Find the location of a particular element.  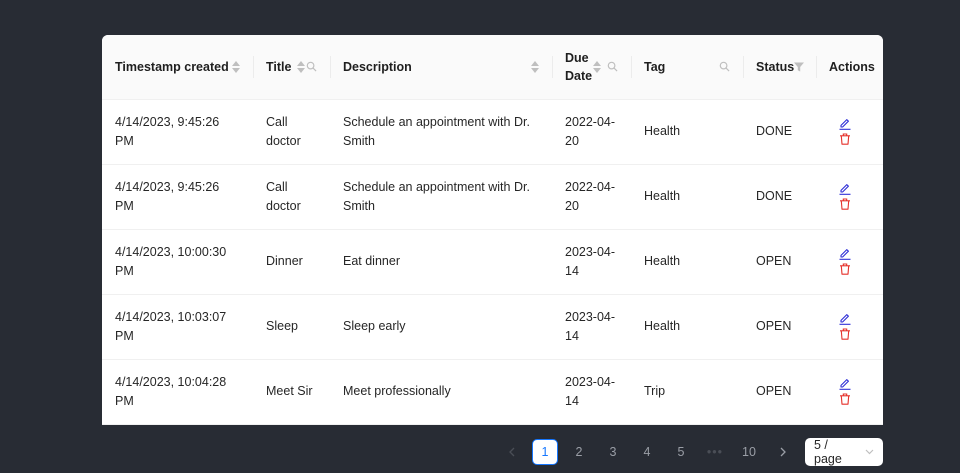

cell-timestamp: 4/14/2023, 10:00:30 PM is located at coordinates (177, 262).